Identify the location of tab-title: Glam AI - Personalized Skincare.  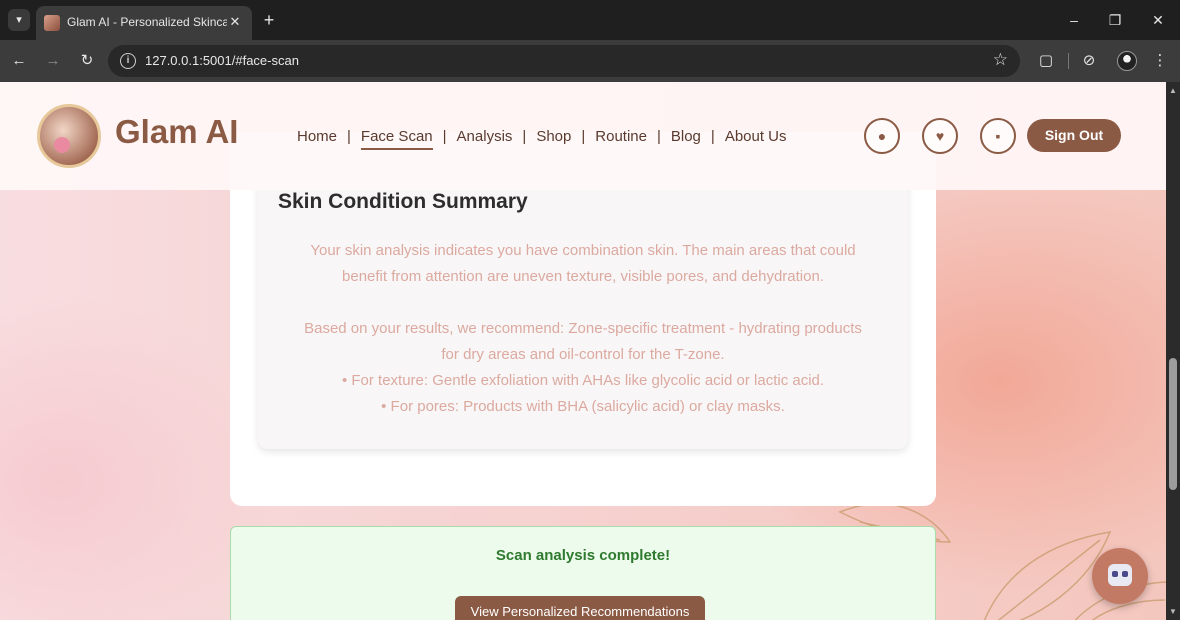
(147, 22).